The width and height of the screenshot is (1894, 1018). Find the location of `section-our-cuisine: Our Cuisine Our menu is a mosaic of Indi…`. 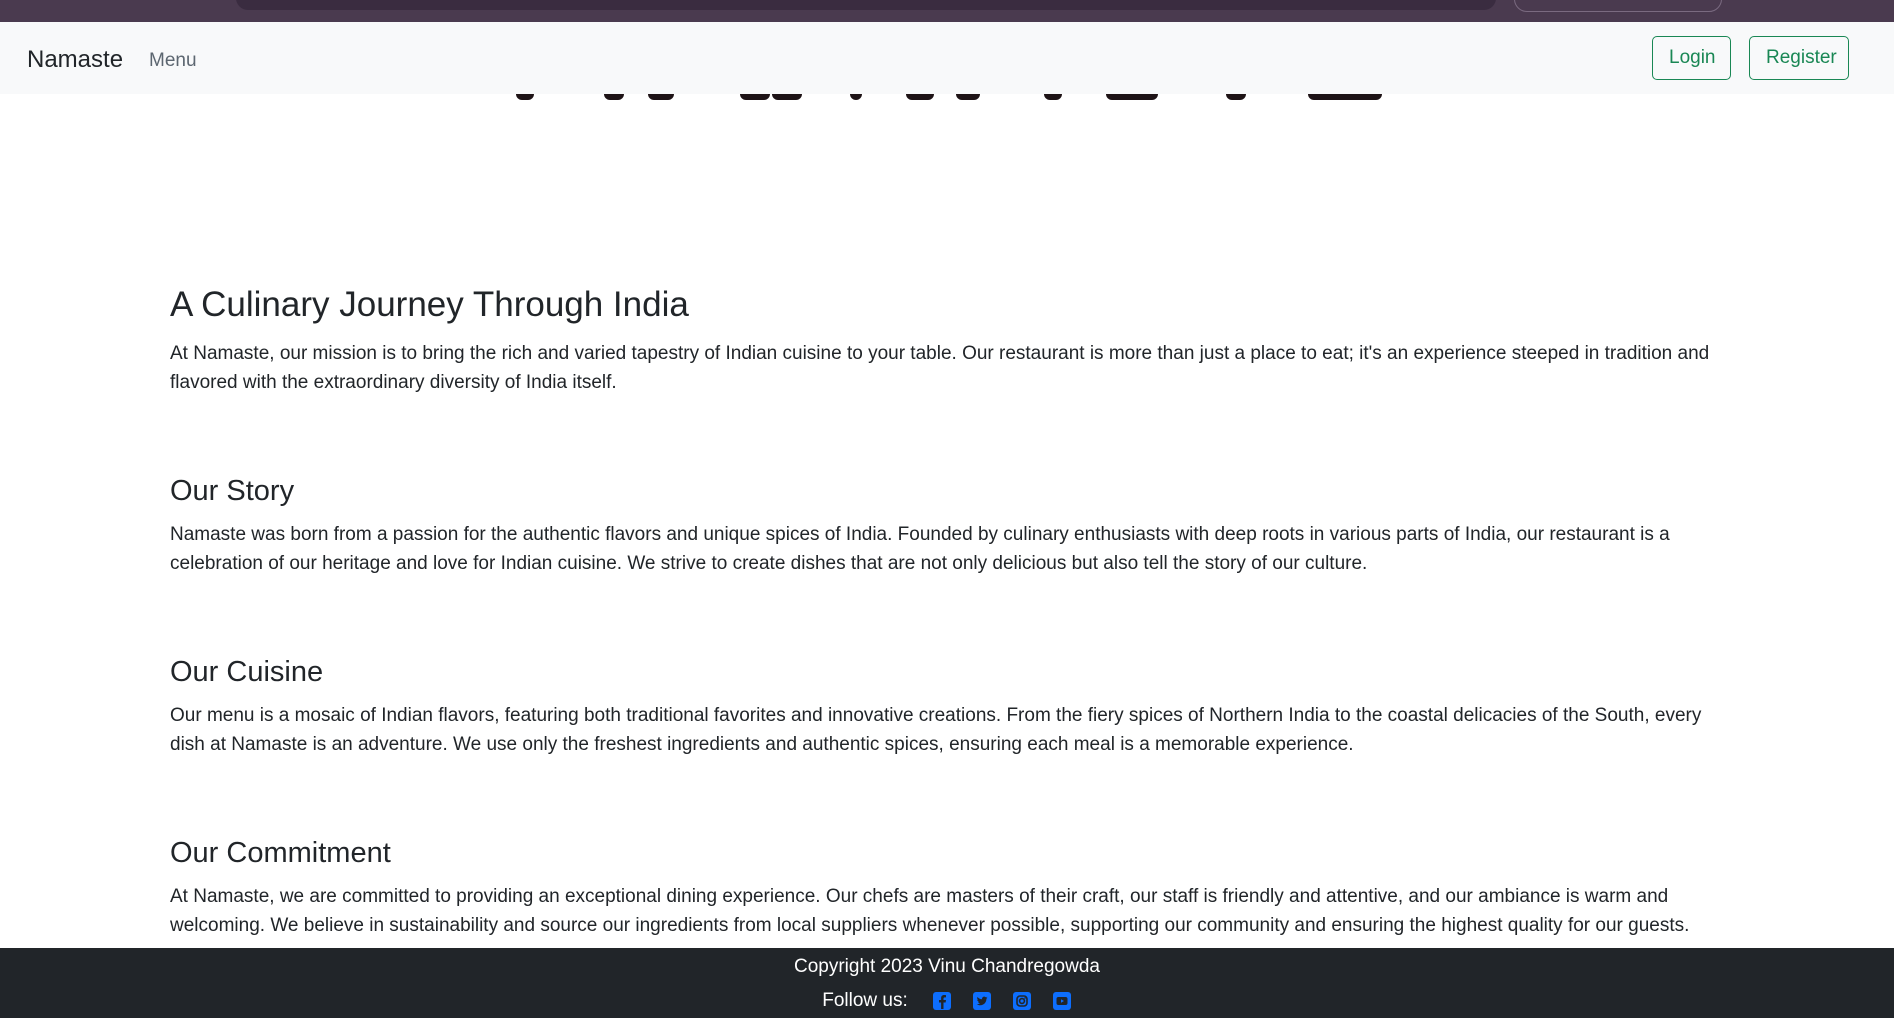

section-our-cuisine: Our Cuisine Our menu is a mosaic of Indi… is located at coordinates (950, 707).